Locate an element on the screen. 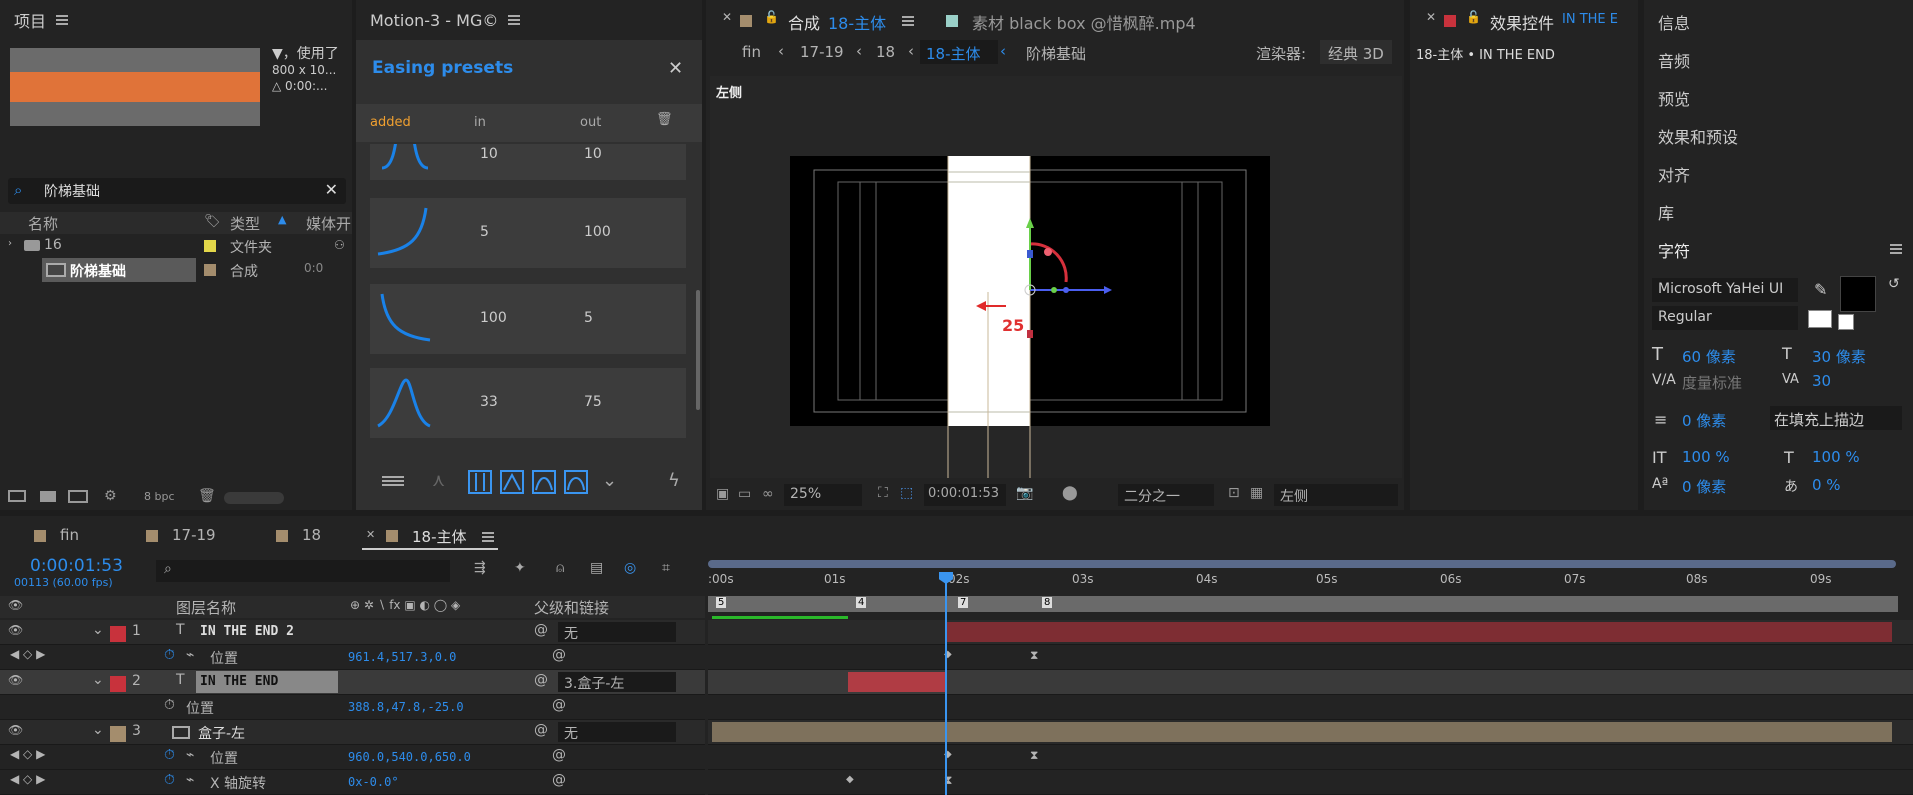 The image size is (1913, 795). marker: 5 is located at coordinates (721, 602).